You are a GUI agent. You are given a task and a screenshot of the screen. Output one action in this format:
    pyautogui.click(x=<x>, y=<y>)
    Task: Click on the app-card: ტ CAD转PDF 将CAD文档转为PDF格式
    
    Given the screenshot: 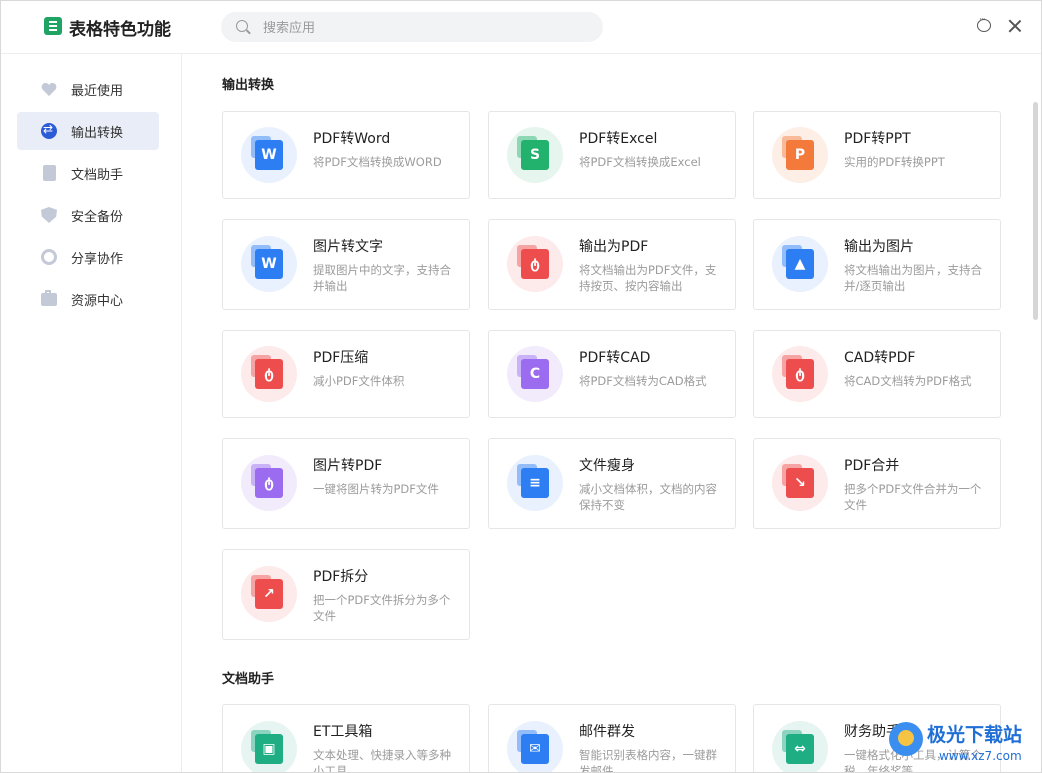 What is the action you would take?
    pyautogui.click(x=877, y=374)
    